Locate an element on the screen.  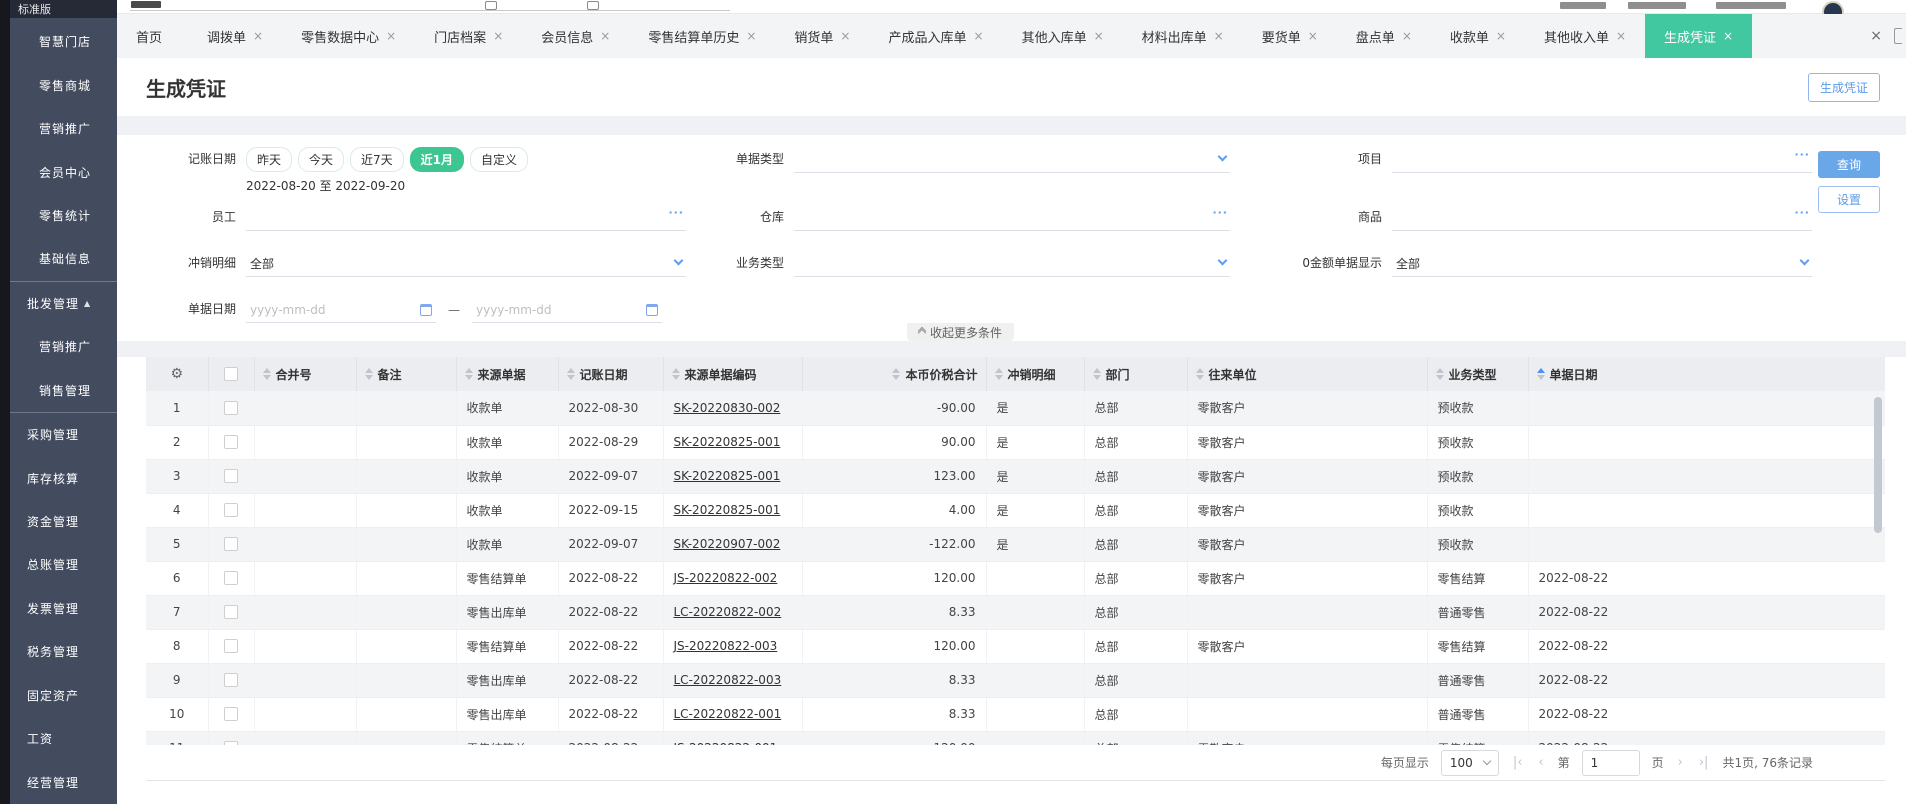
settings-icon is located at coordinates (491, 5).